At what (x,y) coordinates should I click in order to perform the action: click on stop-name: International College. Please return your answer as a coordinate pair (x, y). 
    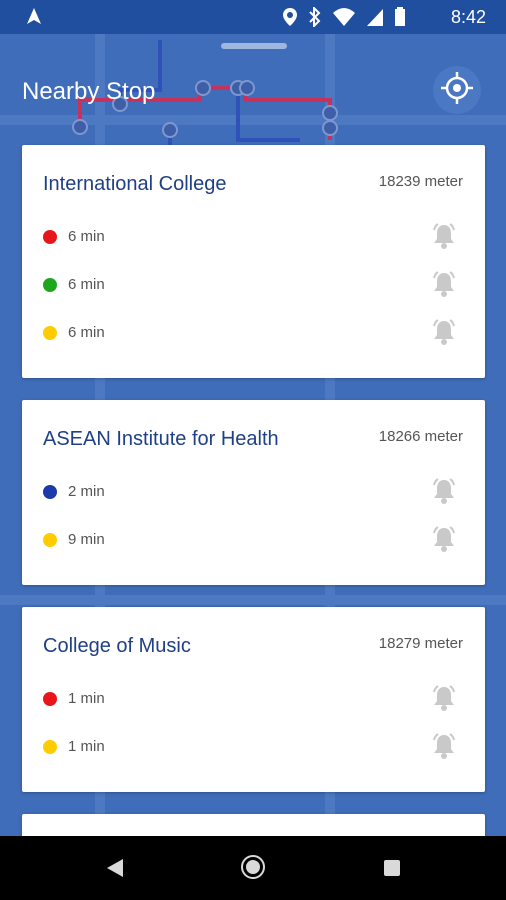
    Looking at the image, I should click on (135, 184).